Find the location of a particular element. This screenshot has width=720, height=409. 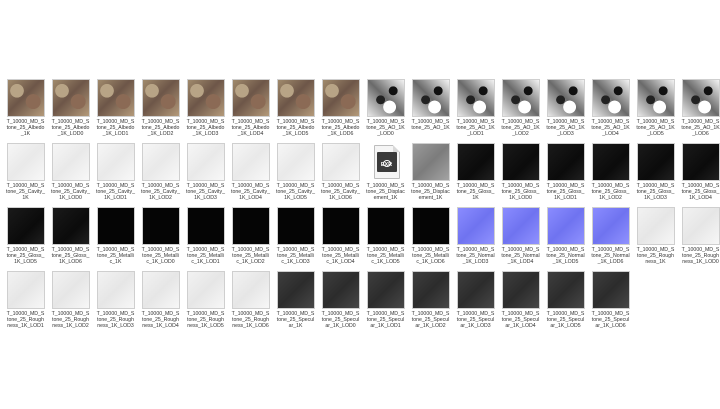

file-item: T_10000_MD_Stone_25_Albedo_1K_LOD5 is located at coordinates (295, 111).